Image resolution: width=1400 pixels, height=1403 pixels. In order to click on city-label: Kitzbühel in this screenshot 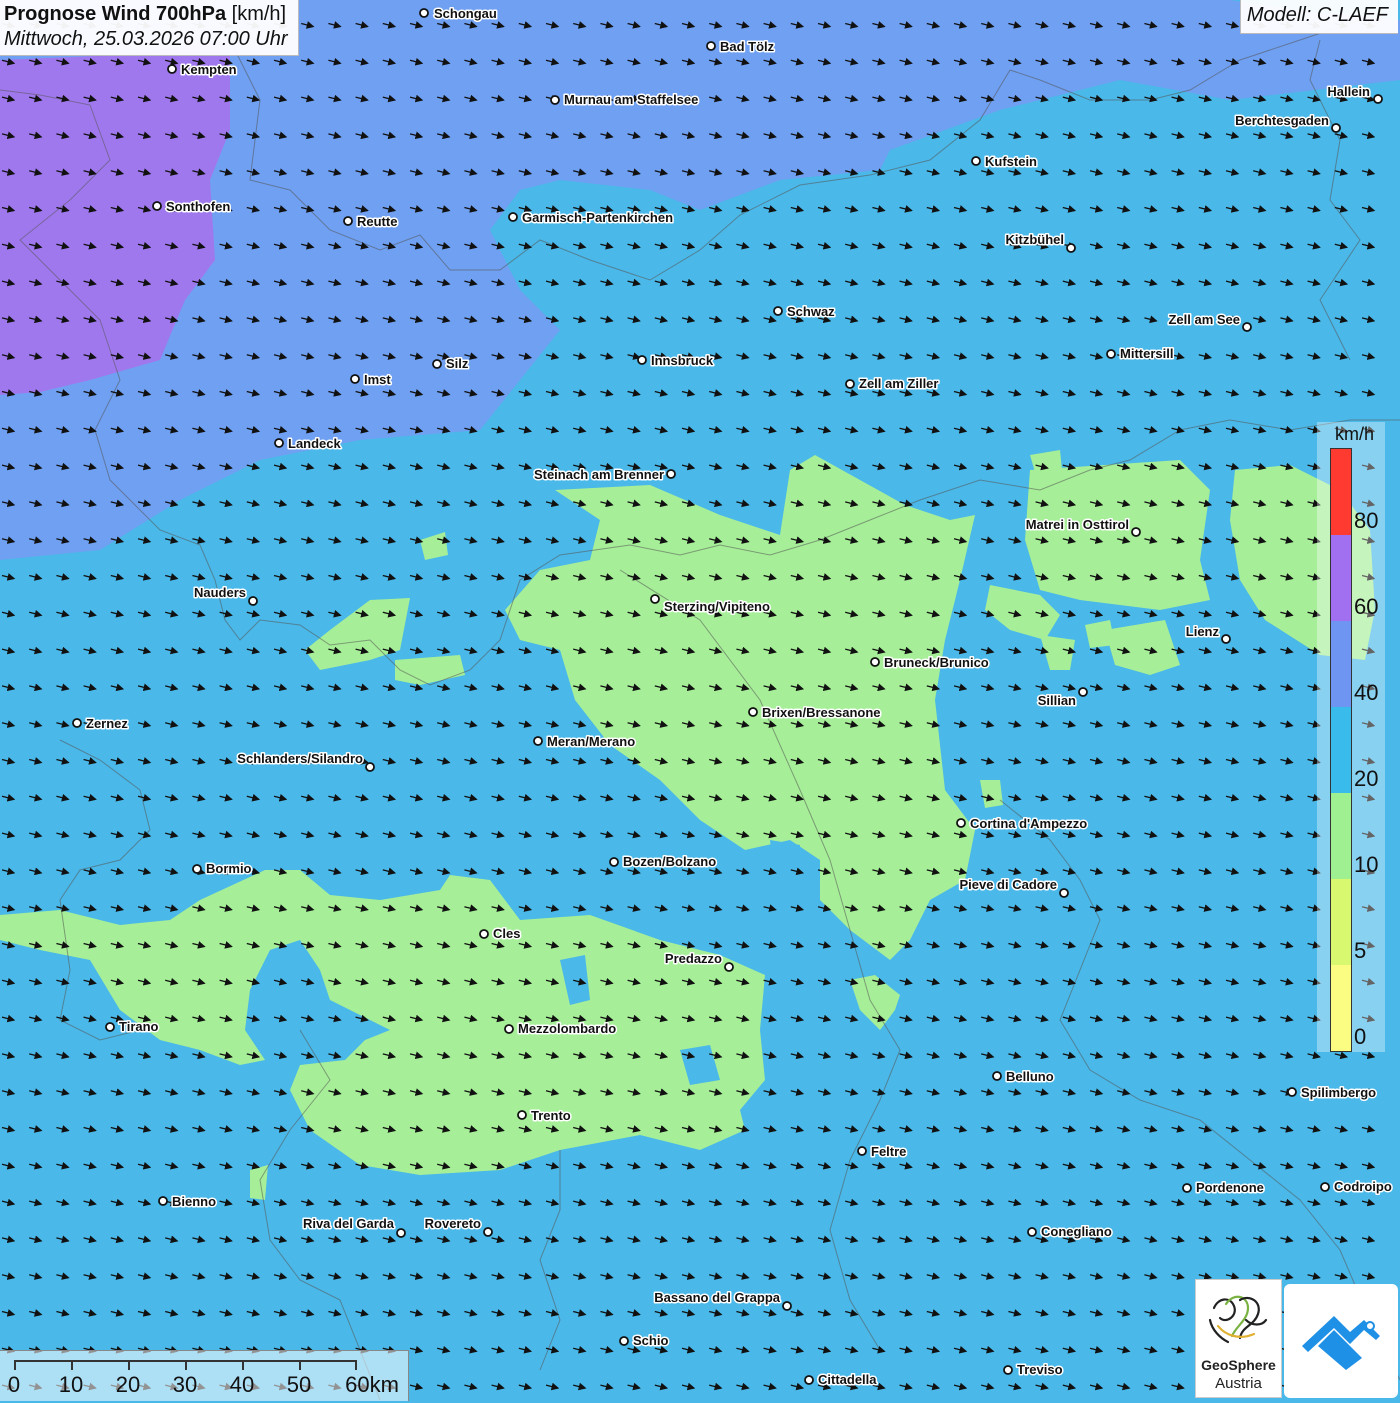, I will do `click(1035, 239)`.